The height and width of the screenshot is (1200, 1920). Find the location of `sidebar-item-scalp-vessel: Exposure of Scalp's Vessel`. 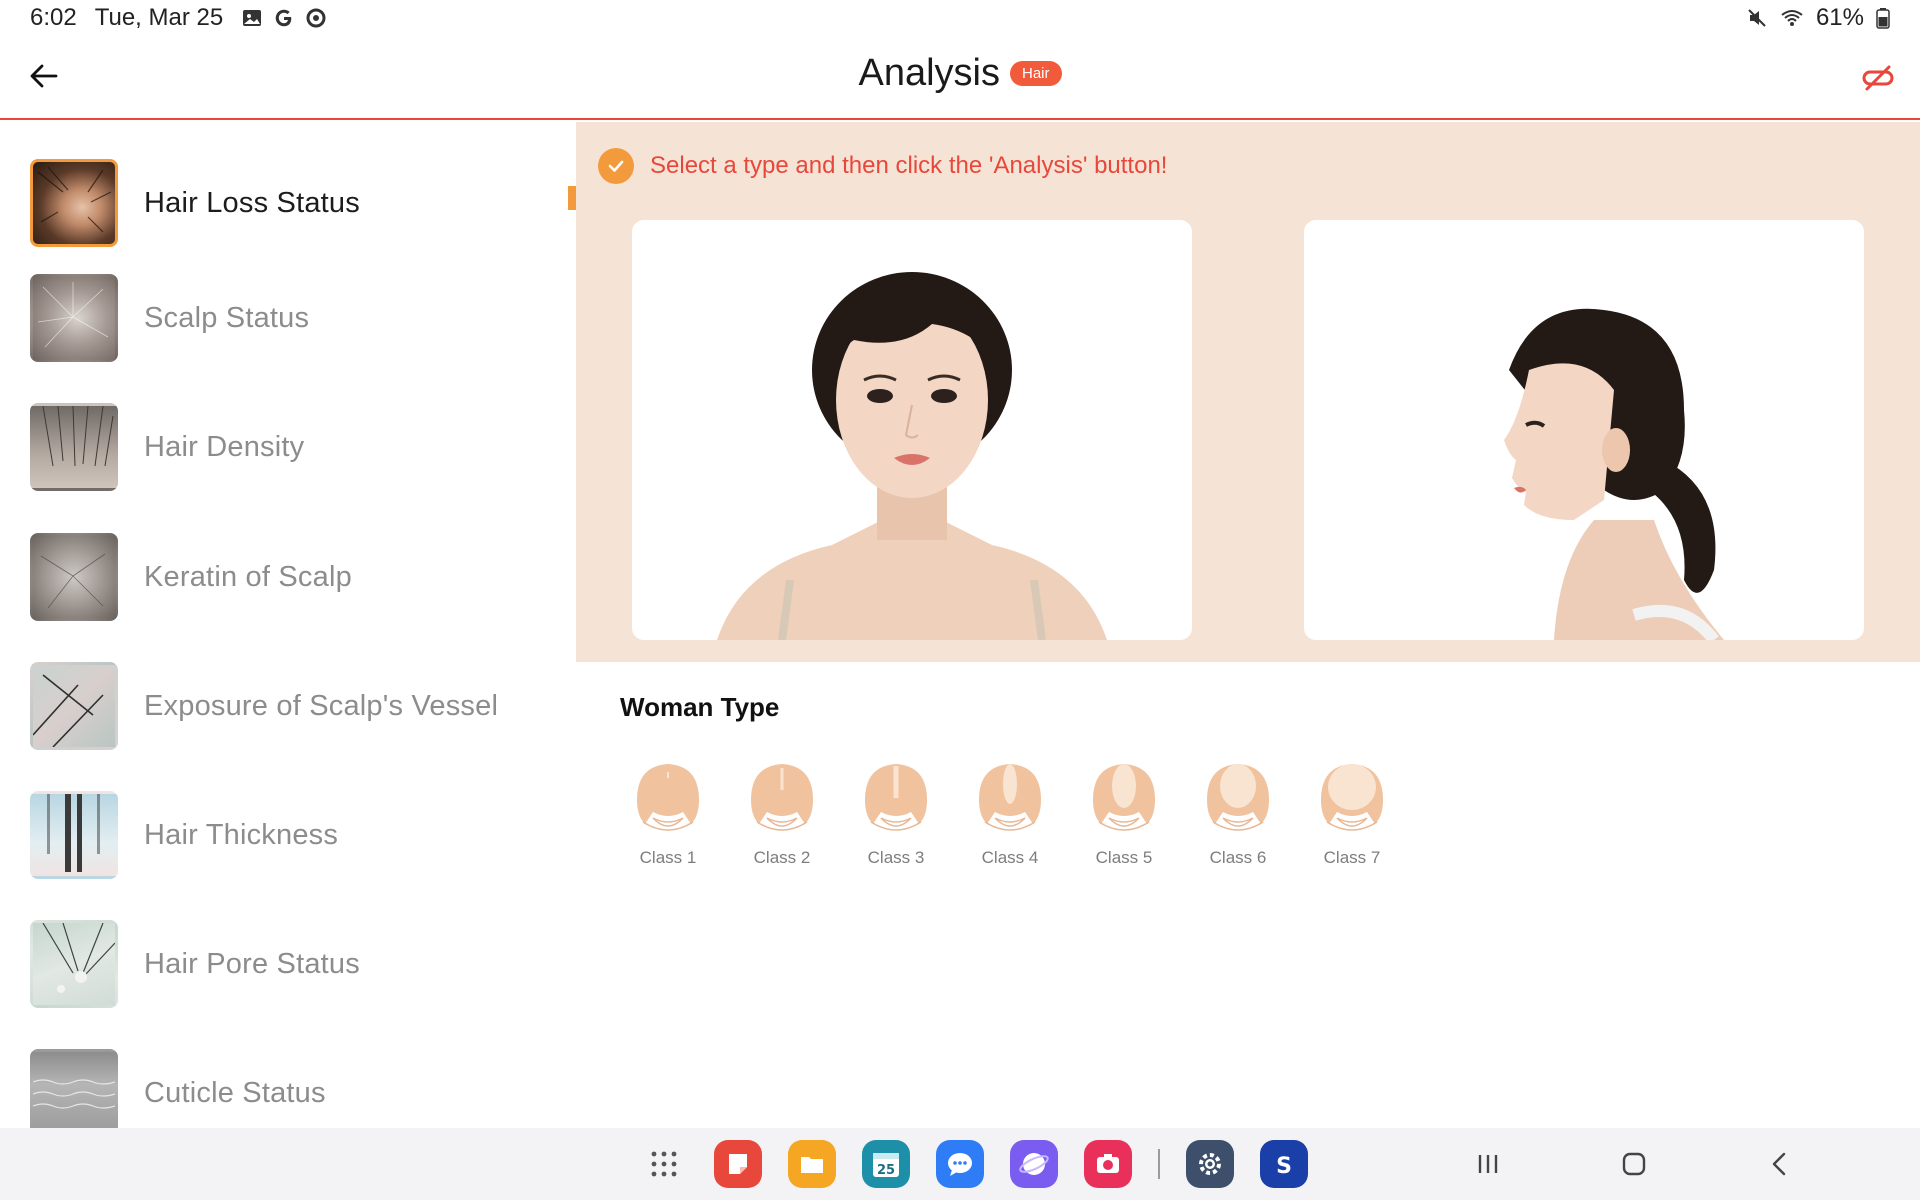

sidebar-item-scalp-vessel: Exposure of Scalp's Vessel is located at coordinates (290, 706).